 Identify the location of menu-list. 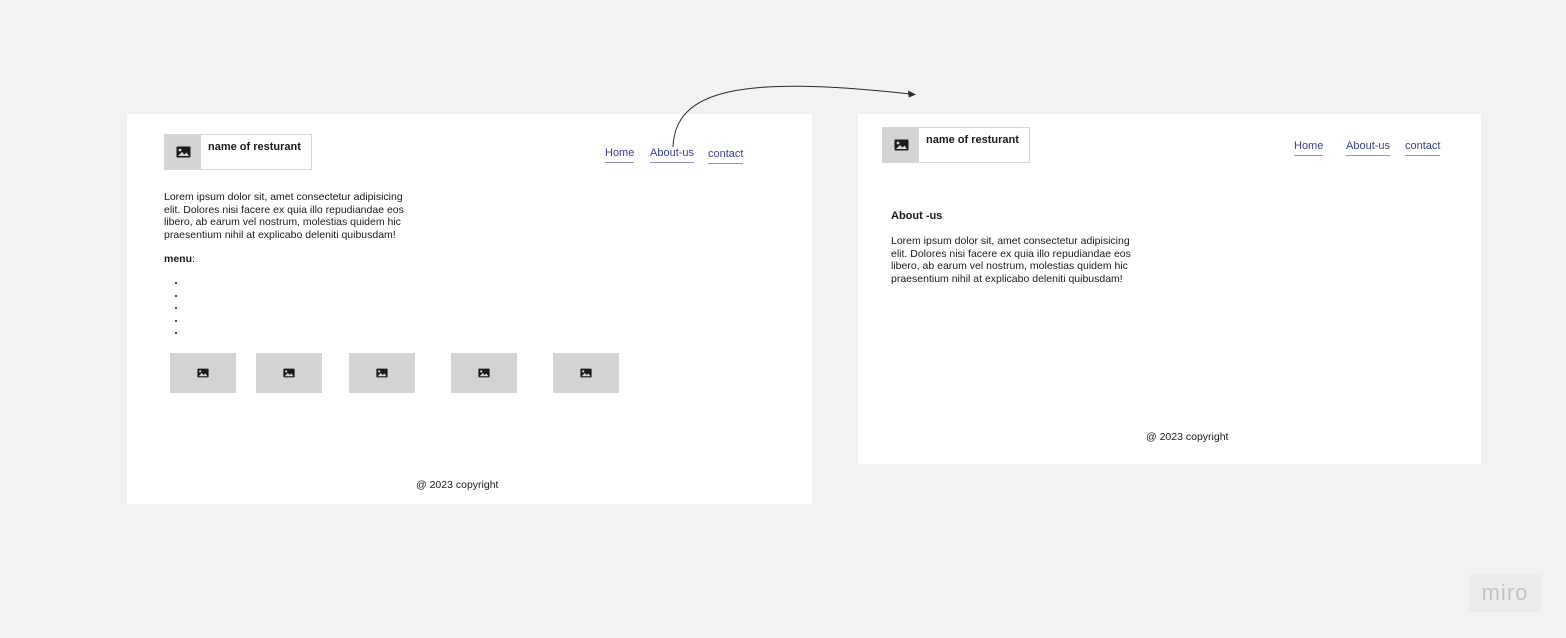
(176, 313).